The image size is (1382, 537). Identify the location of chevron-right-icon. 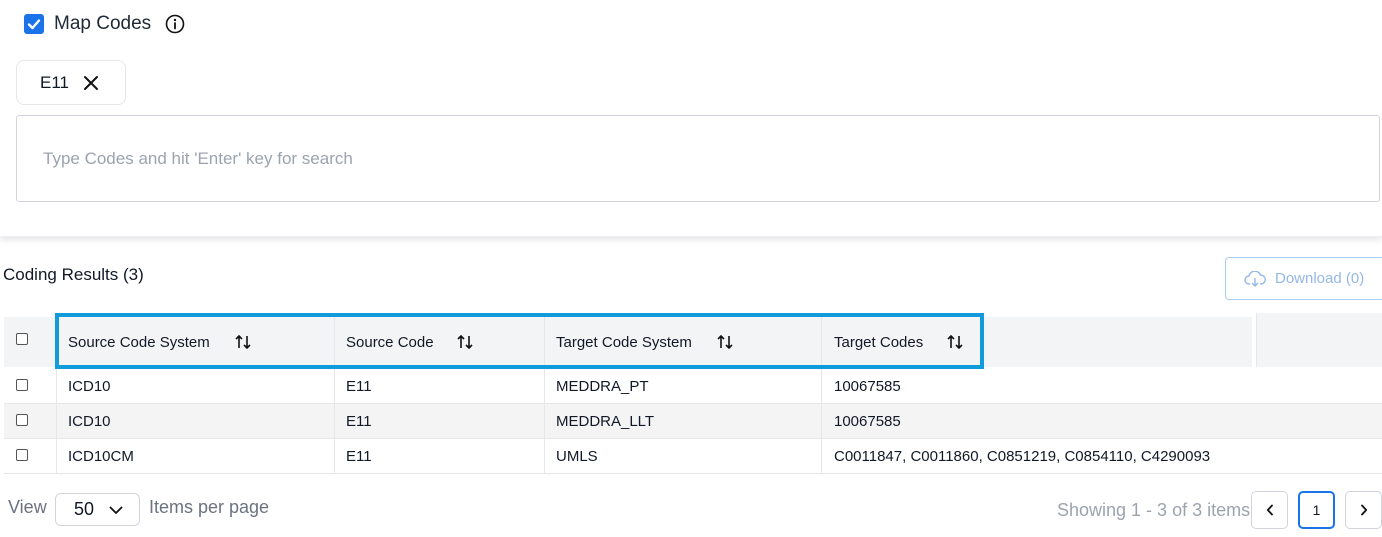
(1363, 510).